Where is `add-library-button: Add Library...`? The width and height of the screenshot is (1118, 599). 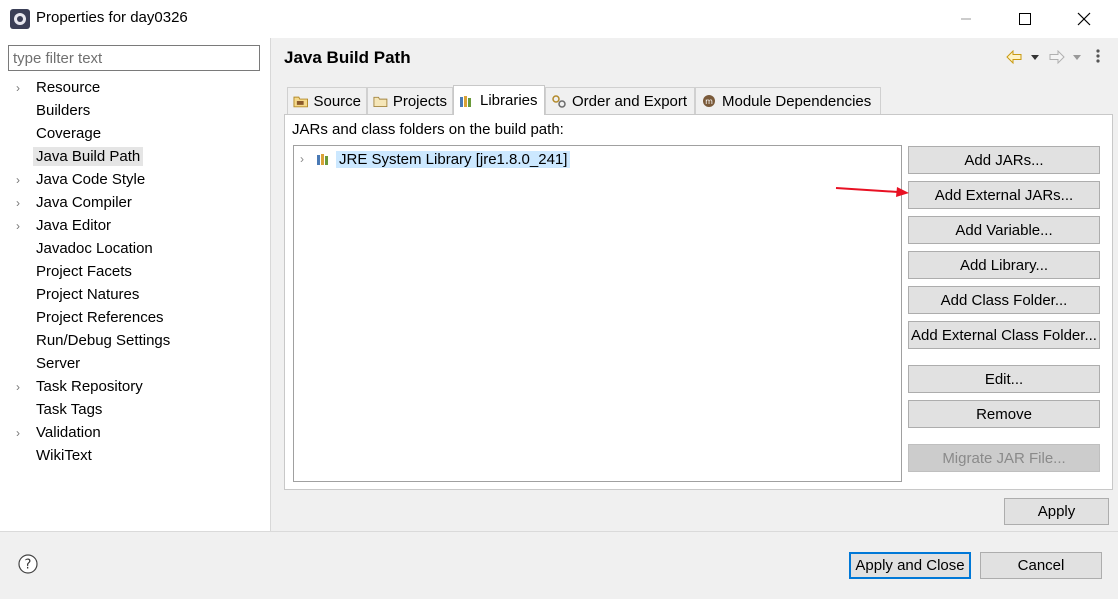
add-library-button: Add Library... is located at coordinates (1004, 265).